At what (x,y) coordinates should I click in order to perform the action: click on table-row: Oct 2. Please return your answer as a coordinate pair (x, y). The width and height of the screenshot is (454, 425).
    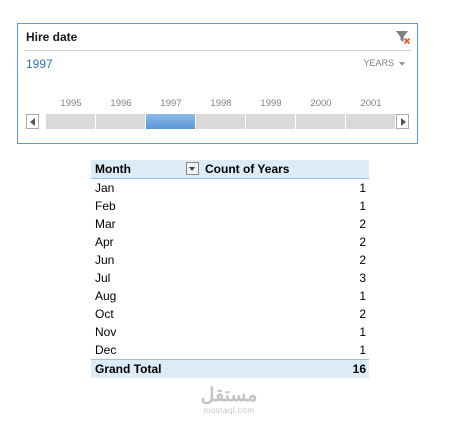
    Looking at the image, I should click on (230, 314).